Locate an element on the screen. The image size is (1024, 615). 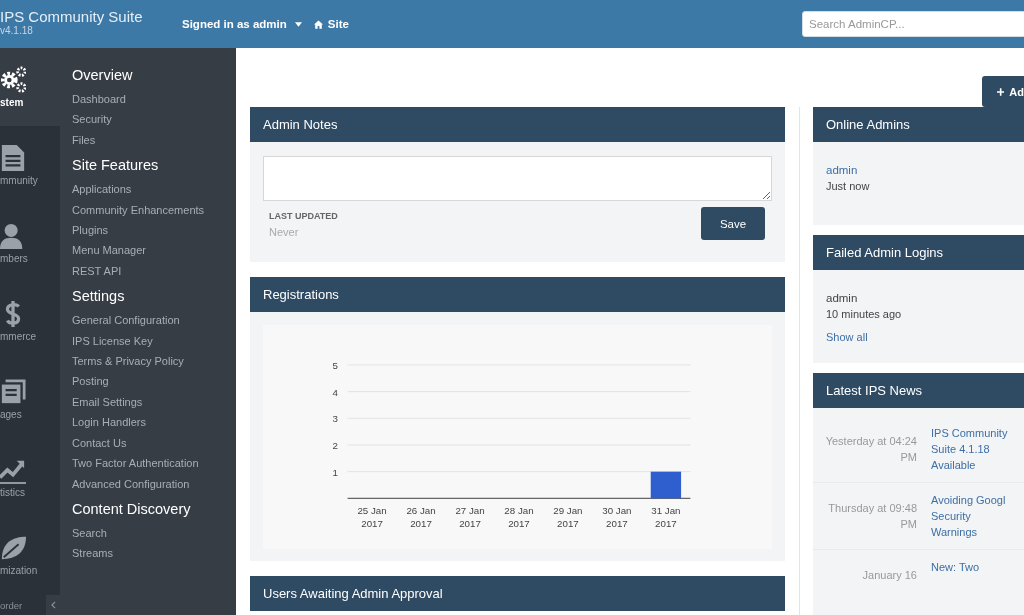
card-header: Admin Notes is located at coordinates (517, 124).